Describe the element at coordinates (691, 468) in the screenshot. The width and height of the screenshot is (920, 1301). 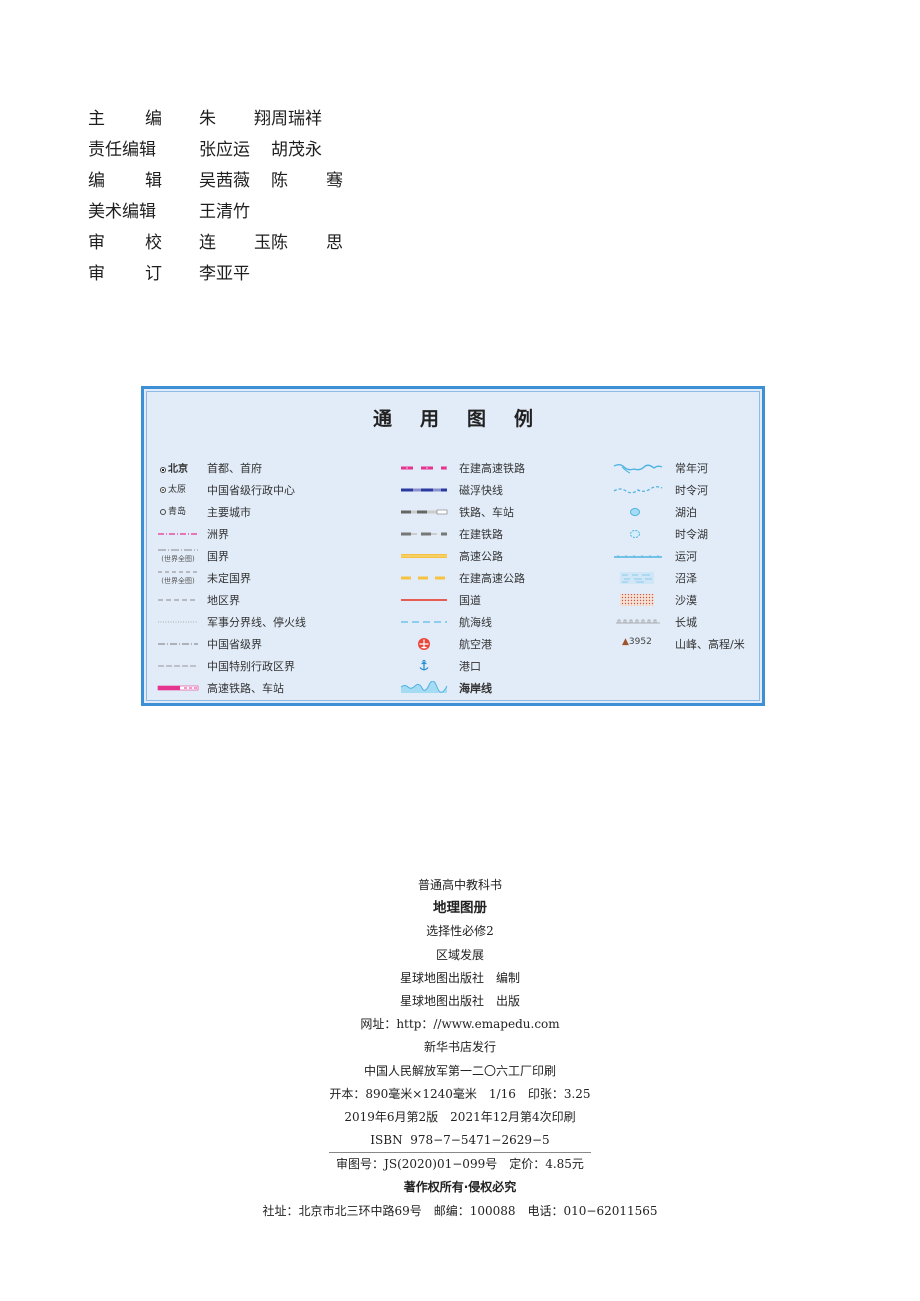
I see `legend-label: 常年河` at that location.